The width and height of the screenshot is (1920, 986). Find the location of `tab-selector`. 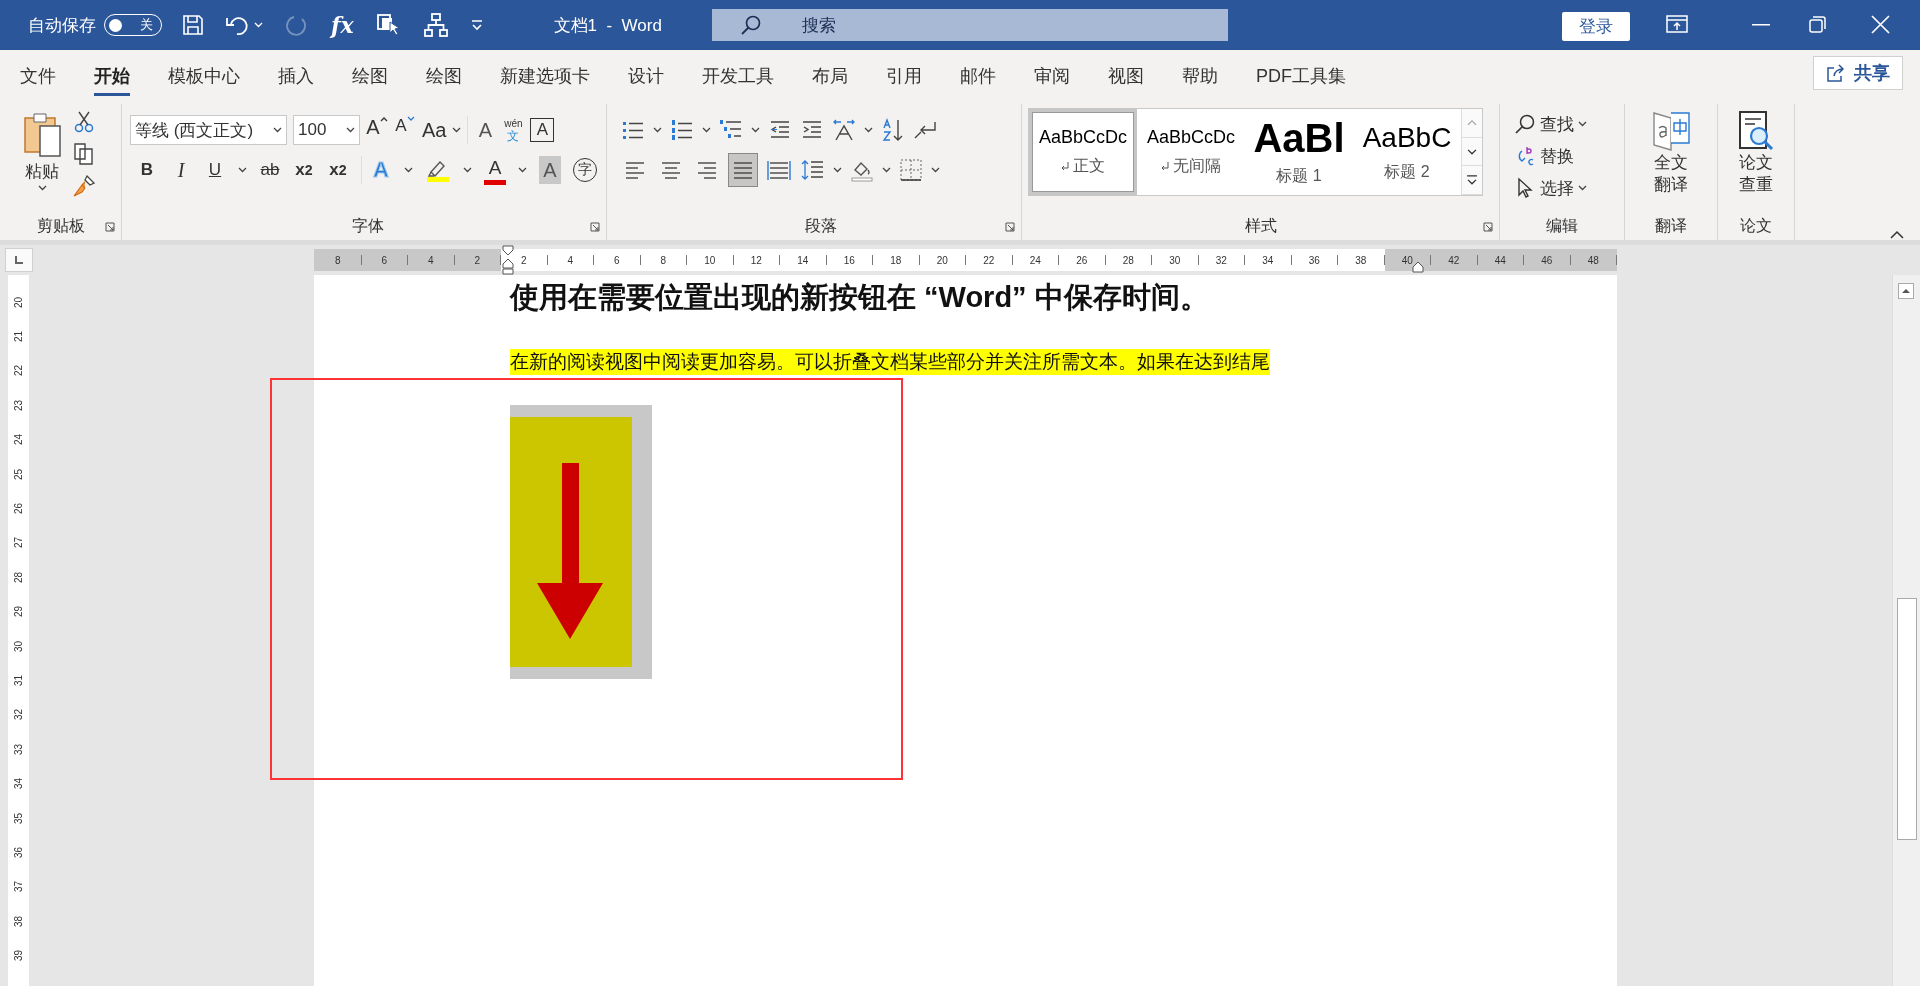

tab-selector is located at coordinates (19, 260).